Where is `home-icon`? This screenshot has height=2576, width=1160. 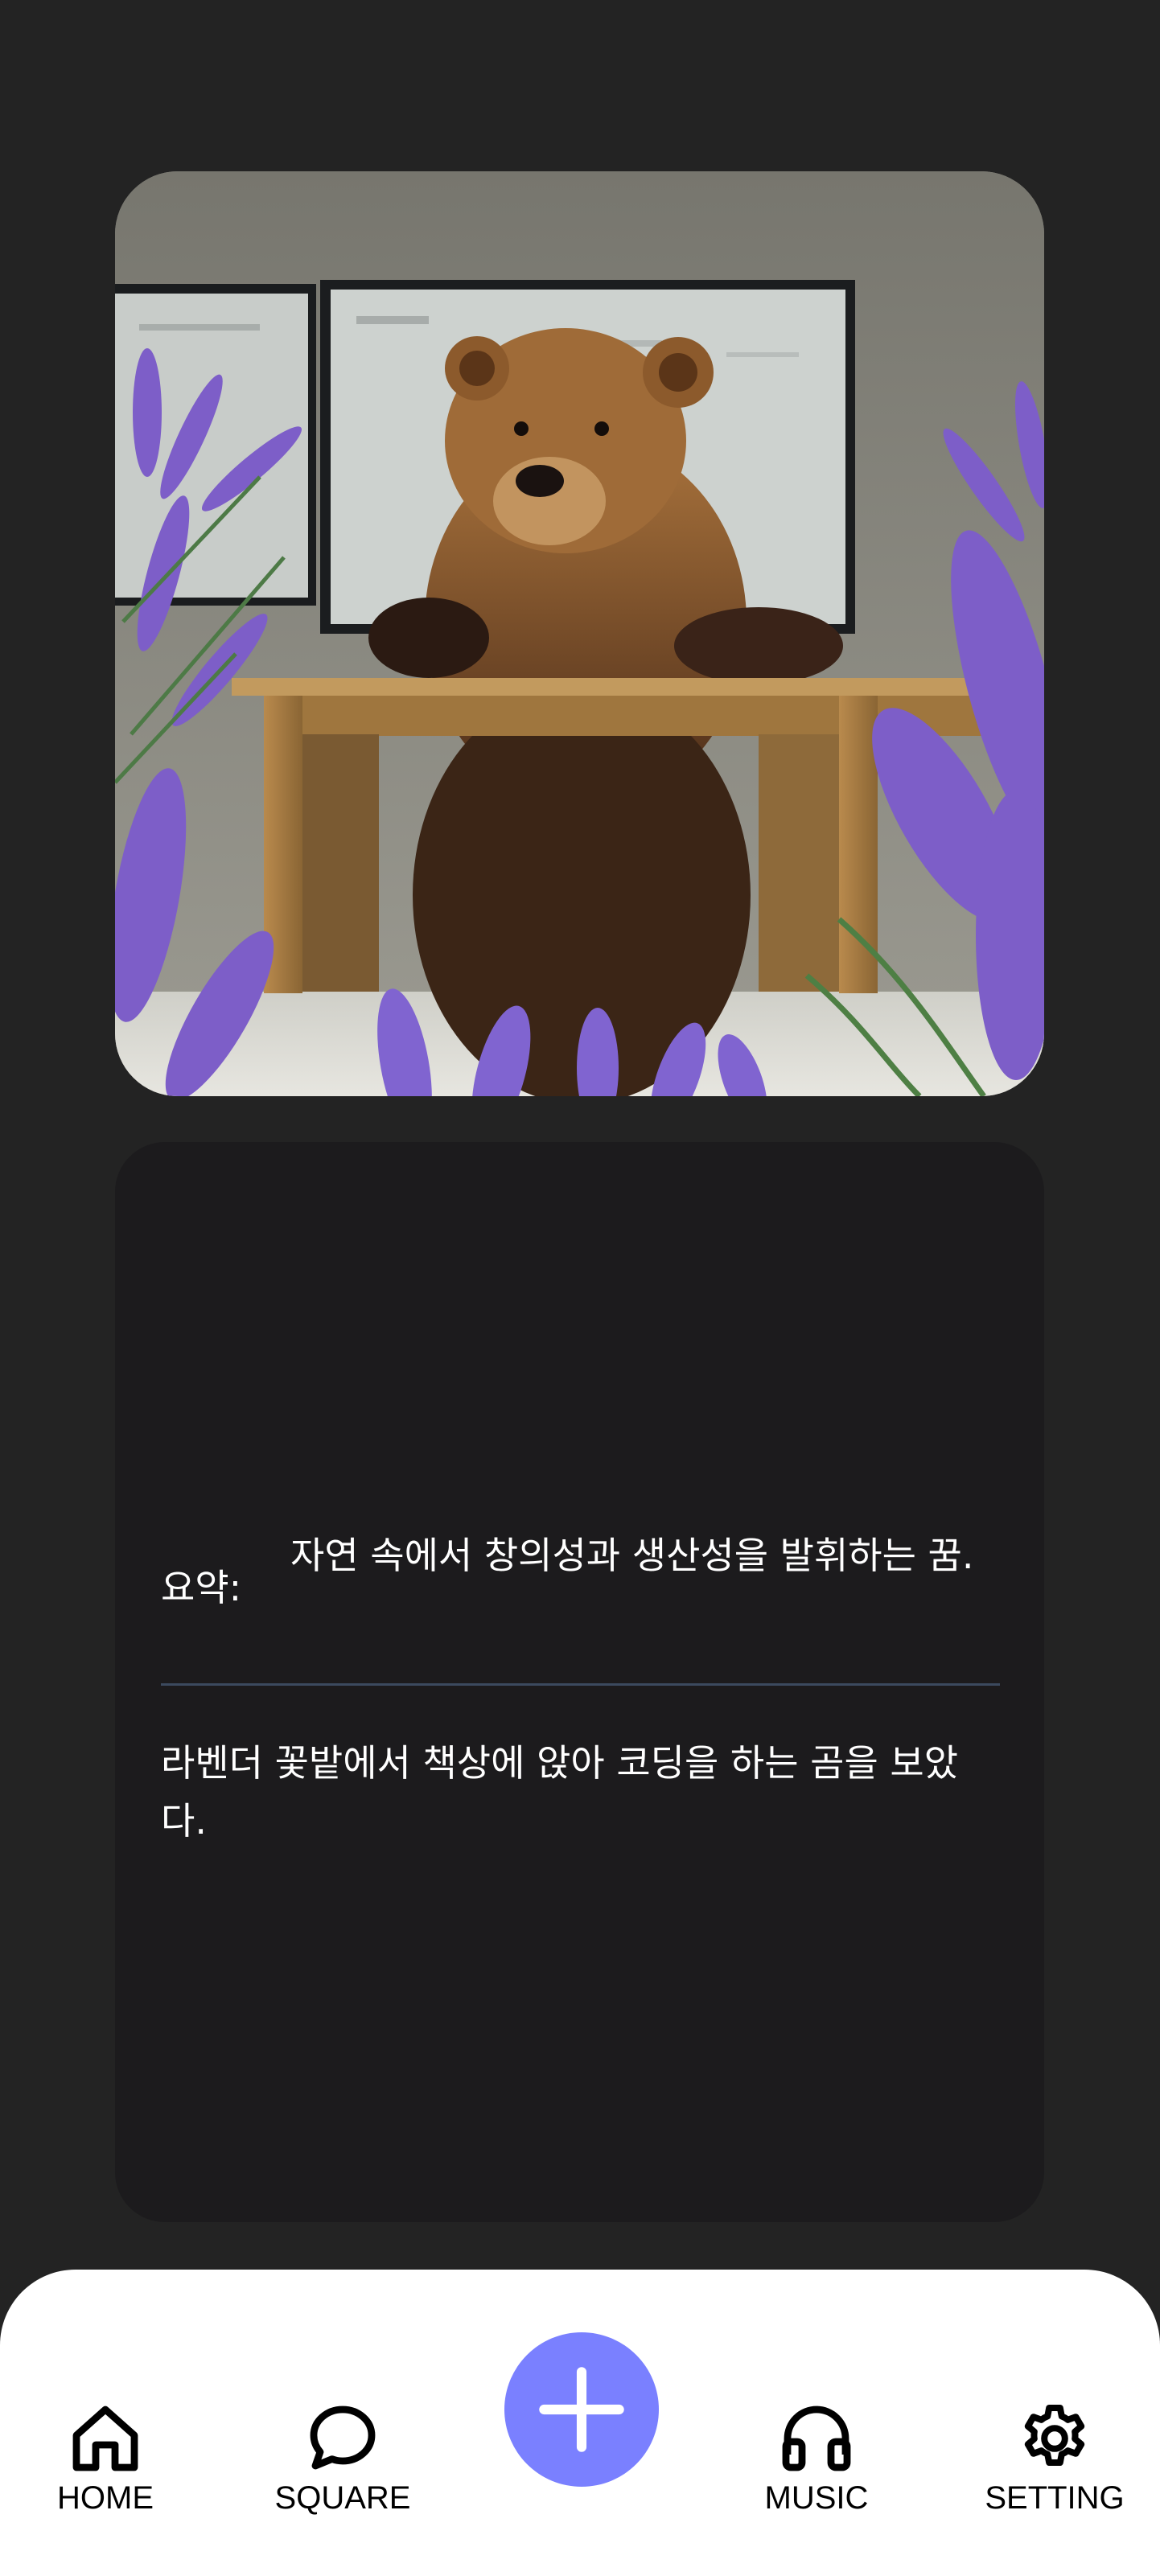 home-icon is located at coordinates (105, 2438).